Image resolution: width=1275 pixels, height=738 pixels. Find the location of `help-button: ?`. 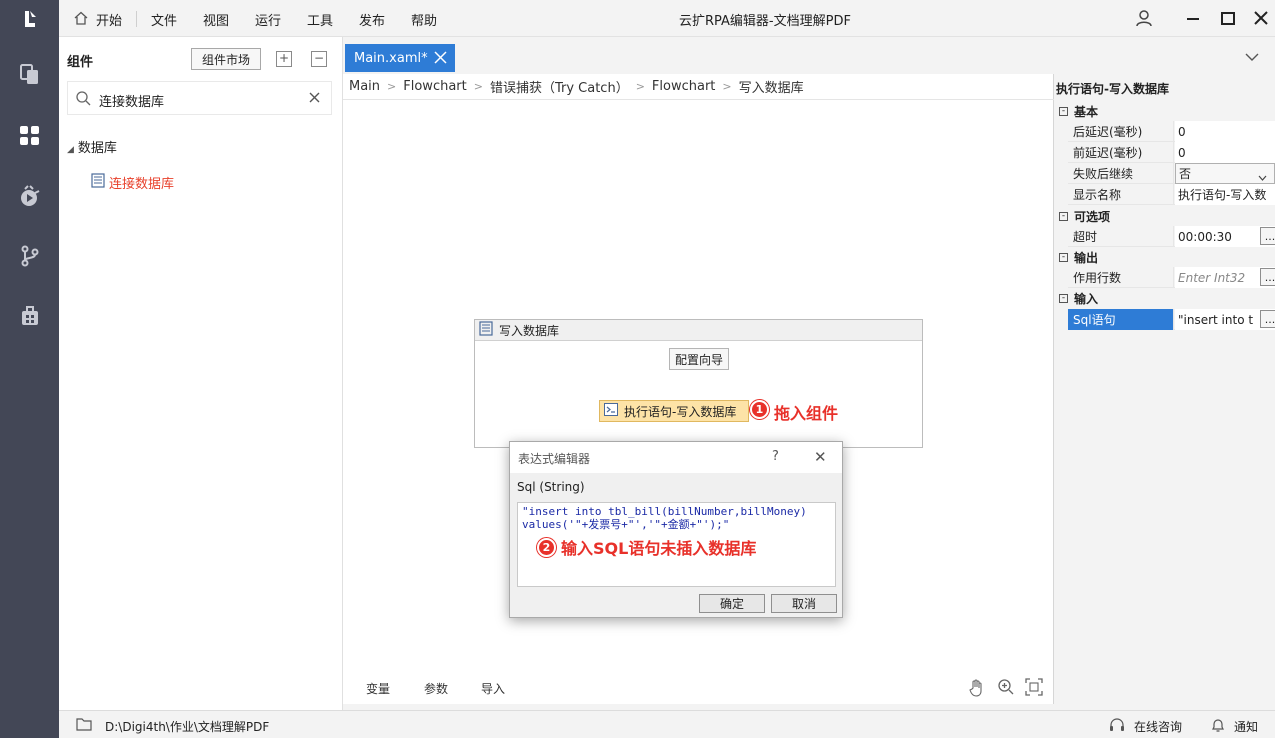

help-button: ? is located at coordinates (775, 456).